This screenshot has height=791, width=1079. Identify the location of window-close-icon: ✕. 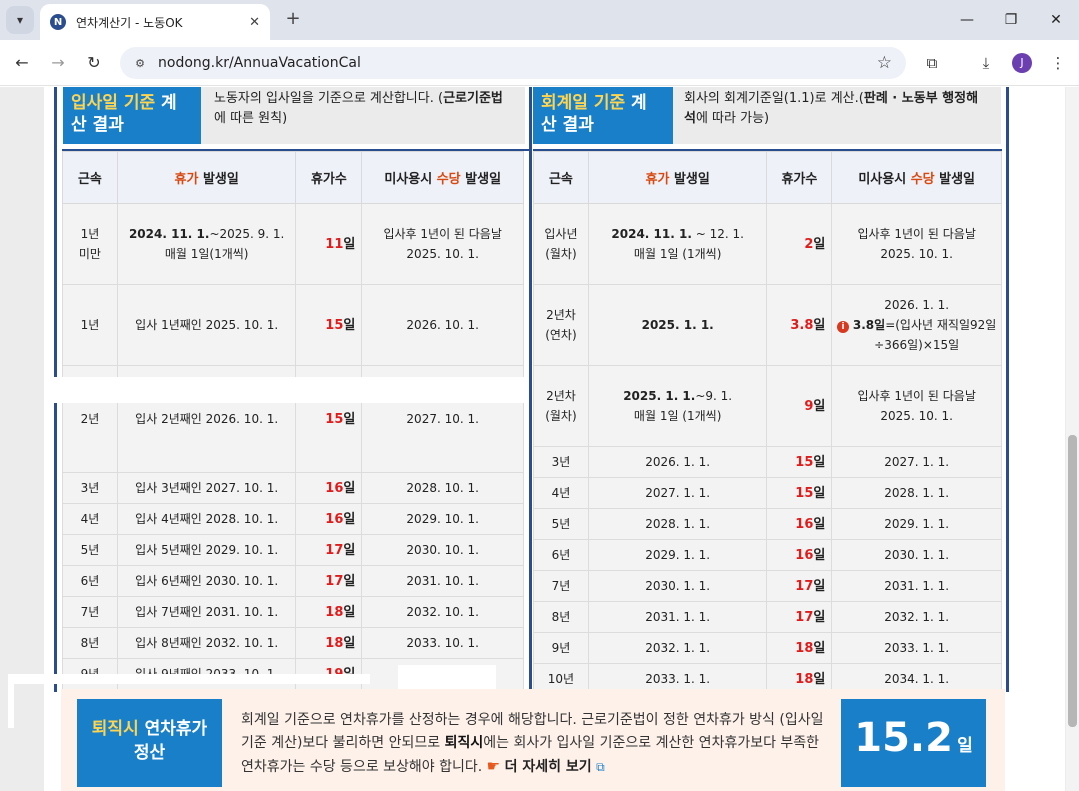
(1056, 20).